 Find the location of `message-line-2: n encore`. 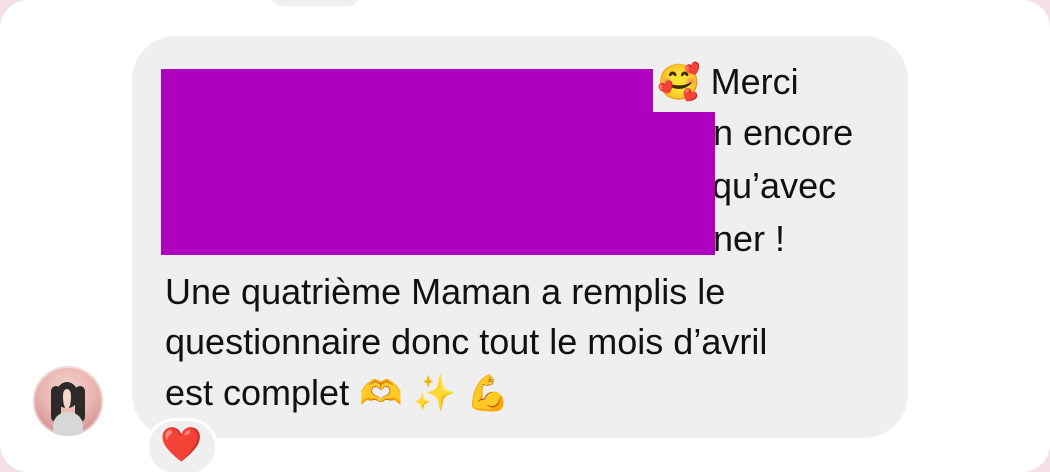

message-line-2: n encore is located at coordinates (783, 133).